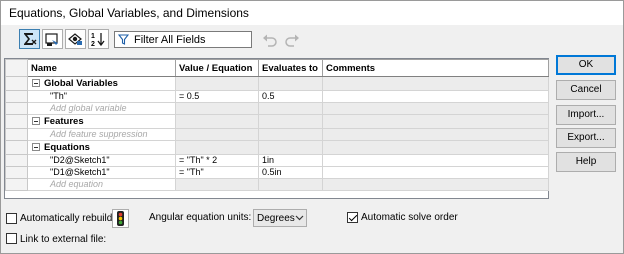 The height and width of the screenshot is (254, 624). Describe the element at coordinates (290, 160) in the screenshot. I see `cell-evaluates: 1in` at that location.